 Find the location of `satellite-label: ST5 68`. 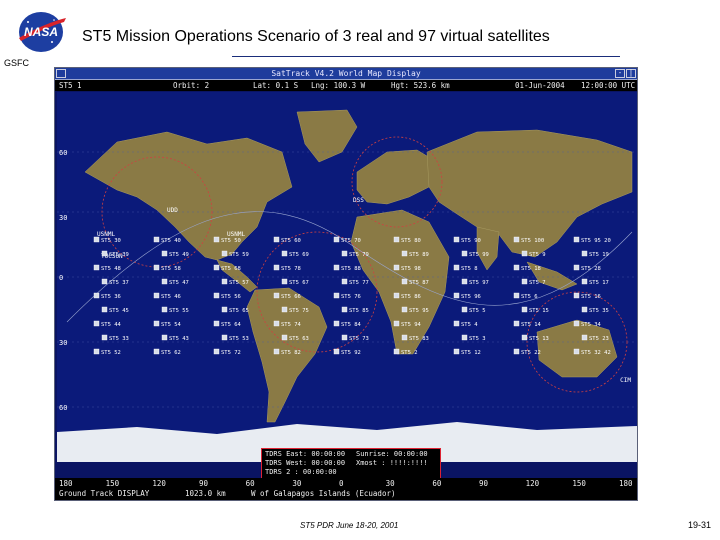

satellite-label: ST5 68 is located at coordinates (231, 269).